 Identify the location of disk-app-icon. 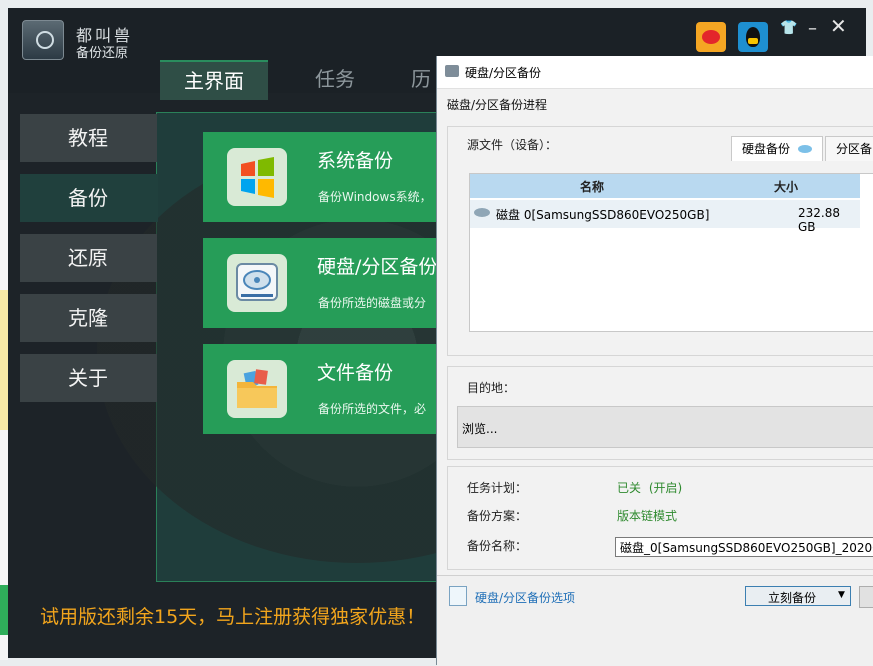
(452, 71).